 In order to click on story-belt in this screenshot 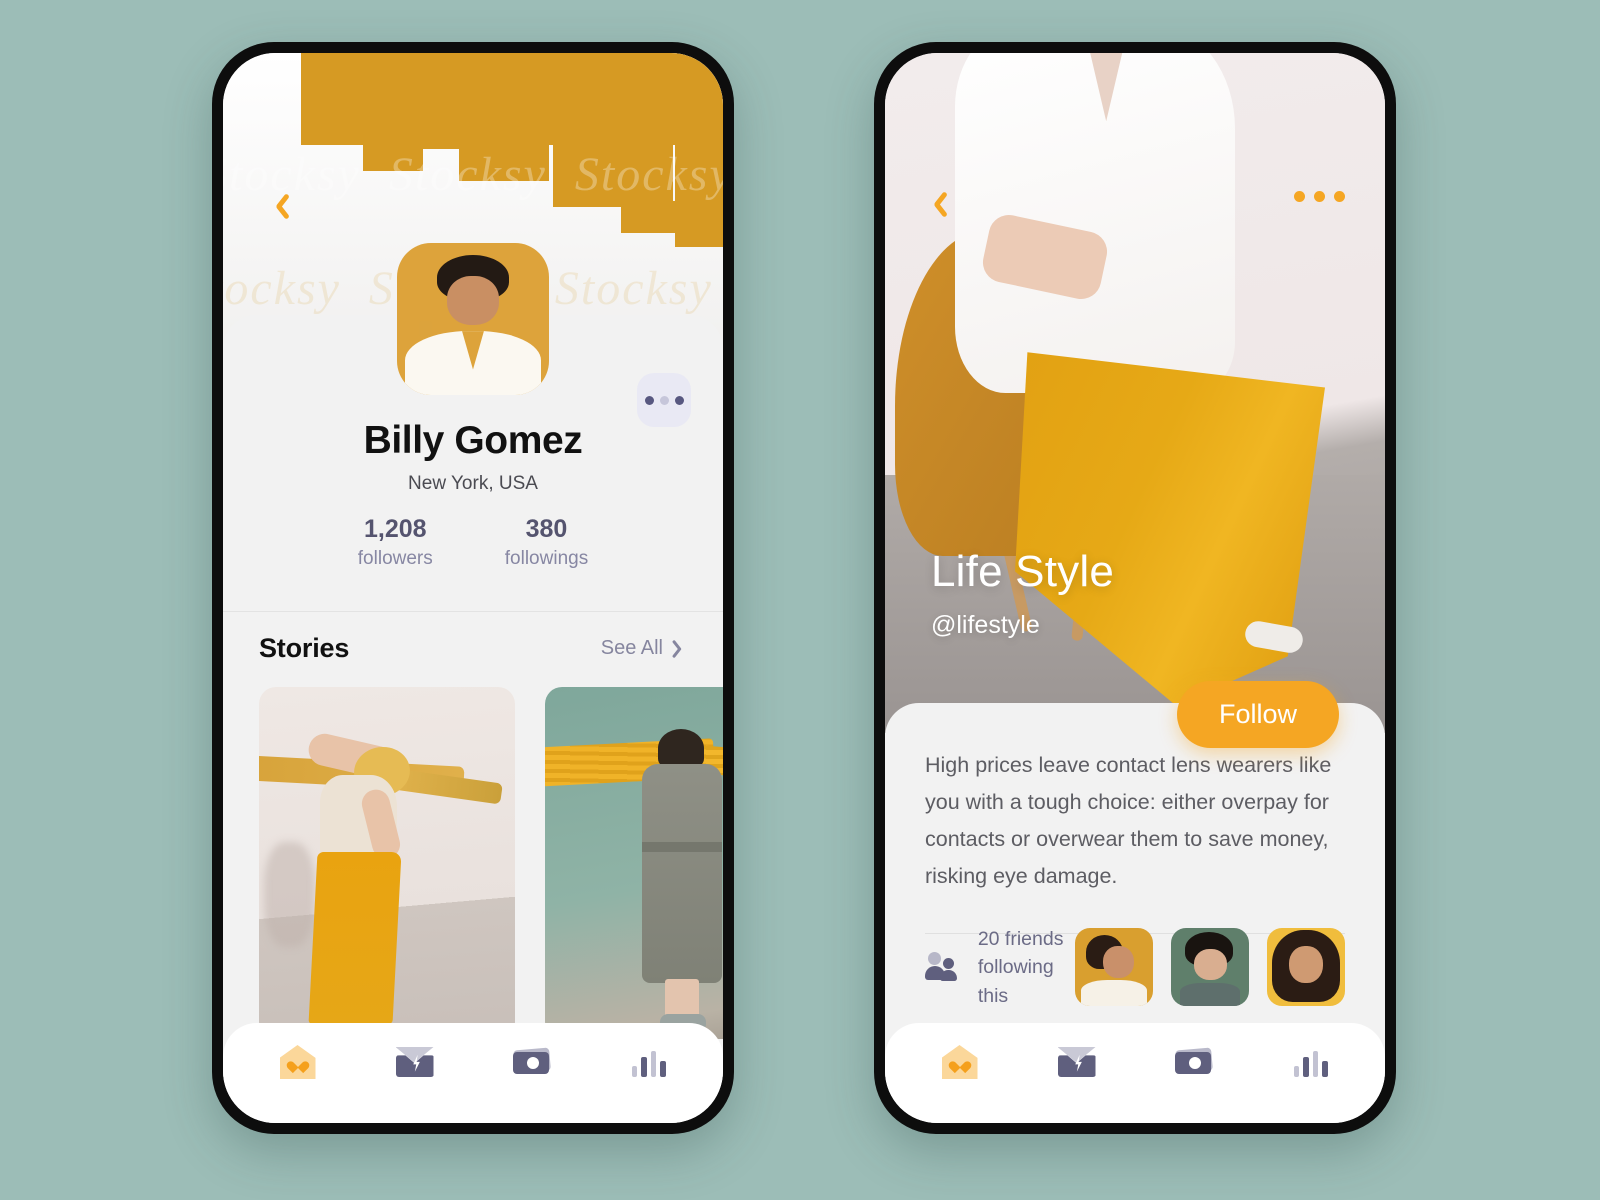, I will do `click(682, 847)`.